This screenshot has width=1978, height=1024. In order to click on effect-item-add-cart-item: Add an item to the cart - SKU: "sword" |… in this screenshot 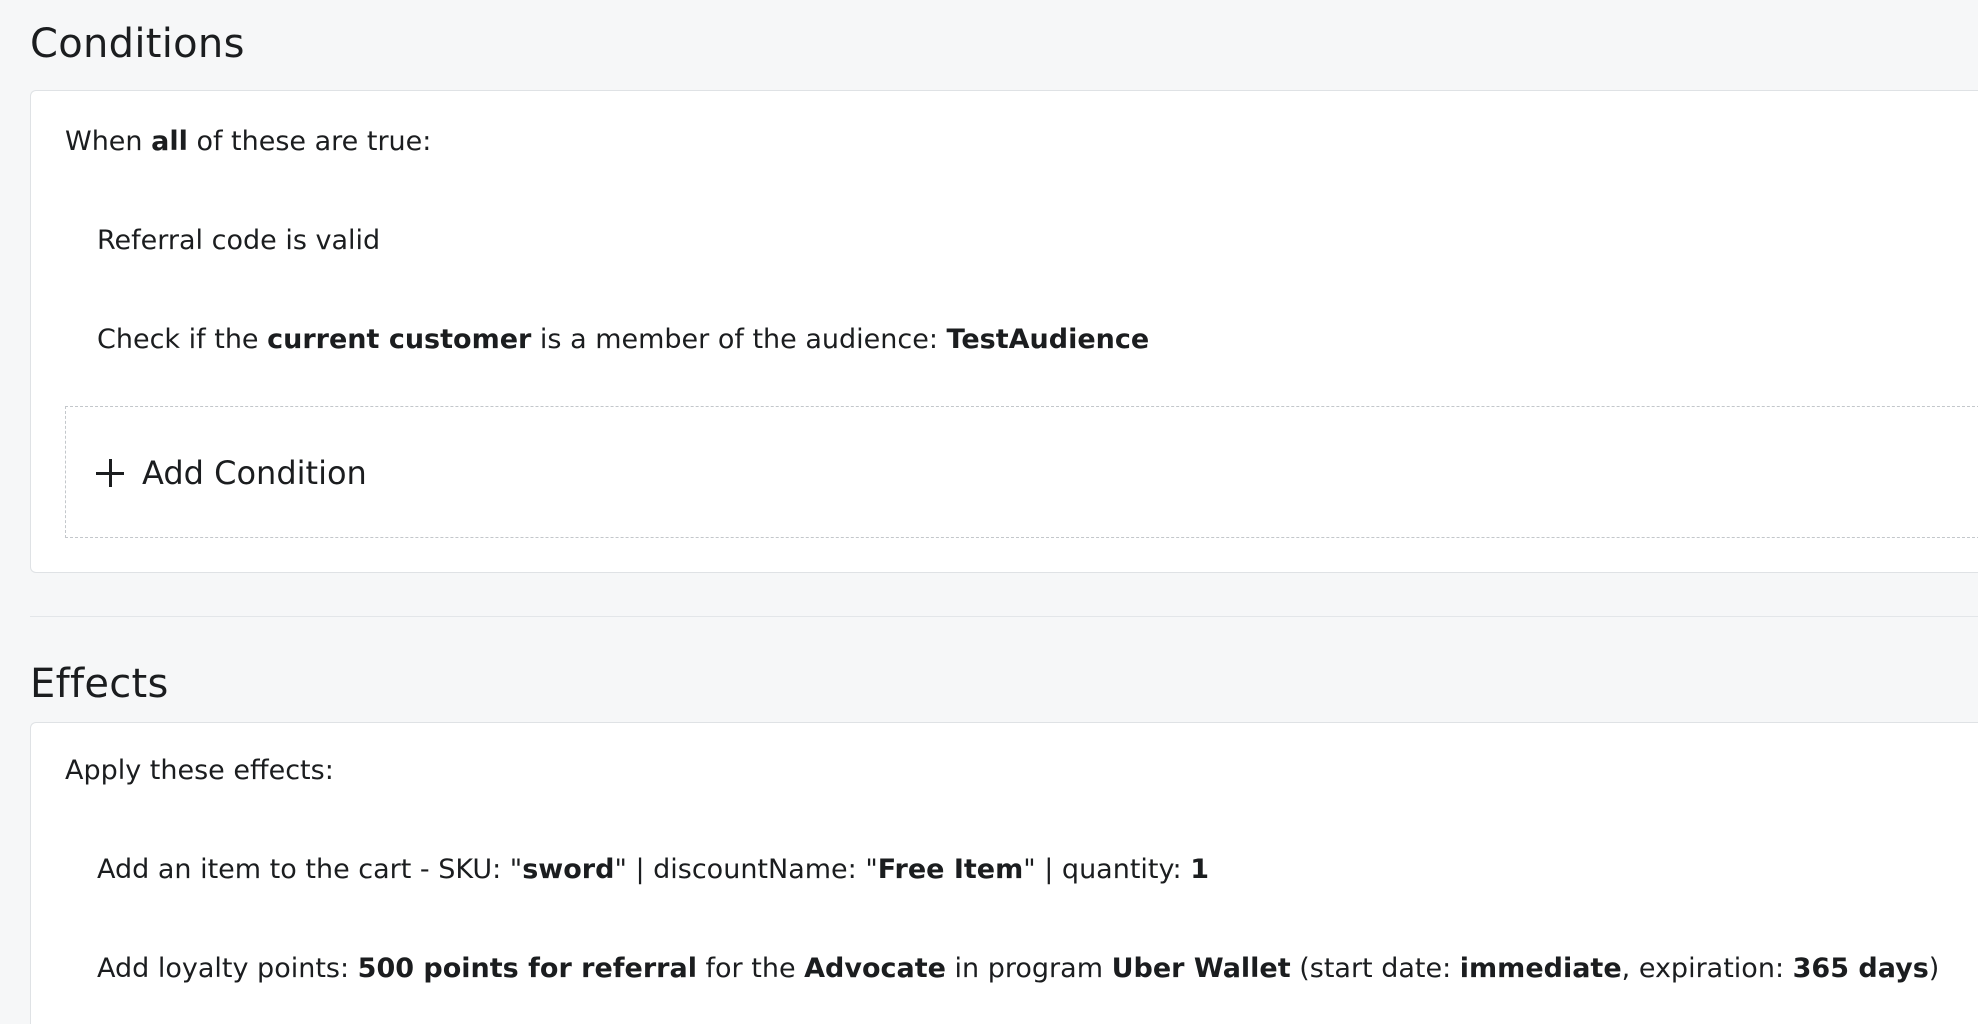, I will do `click(653, 870)`.